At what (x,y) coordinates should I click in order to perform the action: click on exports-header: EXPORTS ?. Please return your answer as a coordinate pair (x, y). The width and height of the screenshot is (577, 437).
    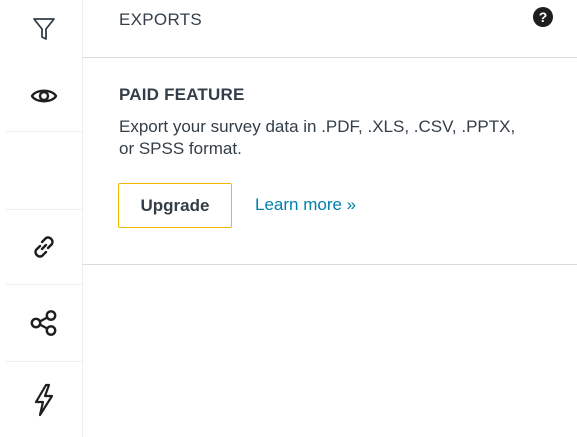
    Looking at the image, I should click on (330, 29).